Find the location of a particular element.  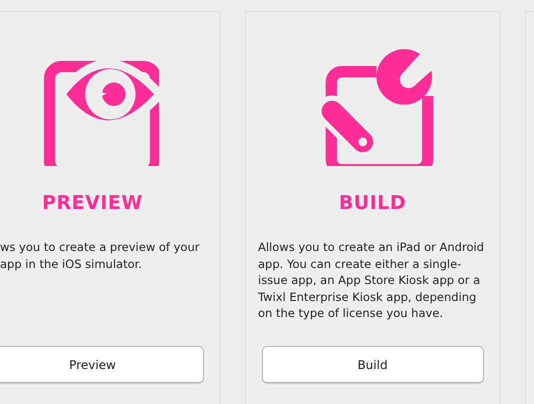

card-title: BUILD is located at coordinates (372, 203).